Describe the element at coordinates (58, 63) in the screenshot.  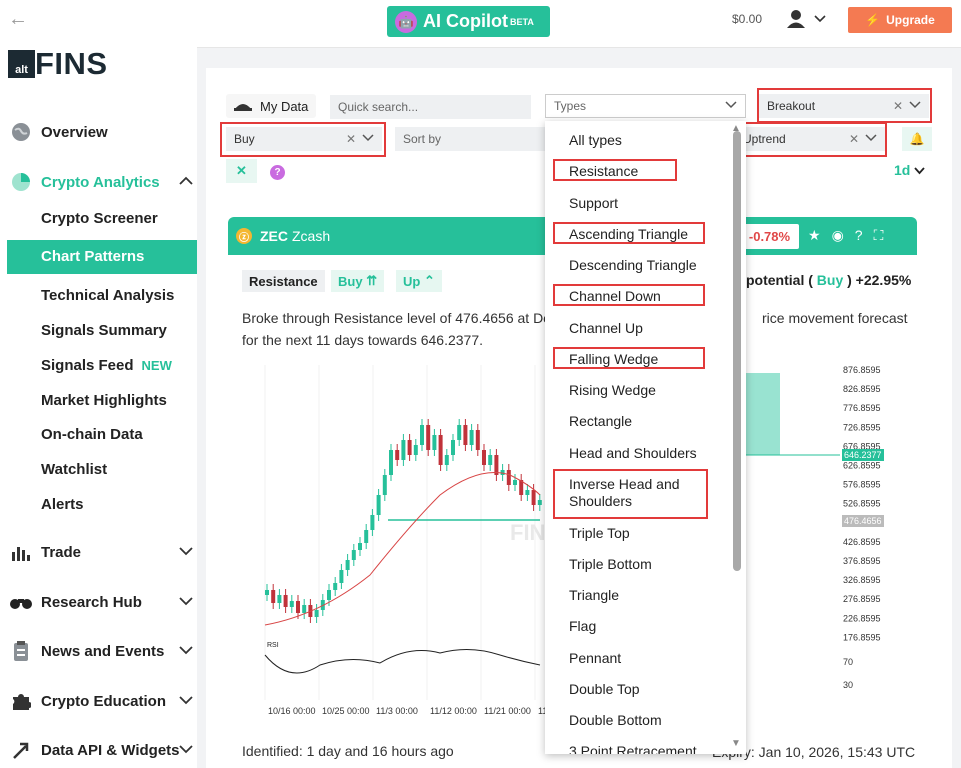
I see `altfins-logo: alt FINS` at that location.